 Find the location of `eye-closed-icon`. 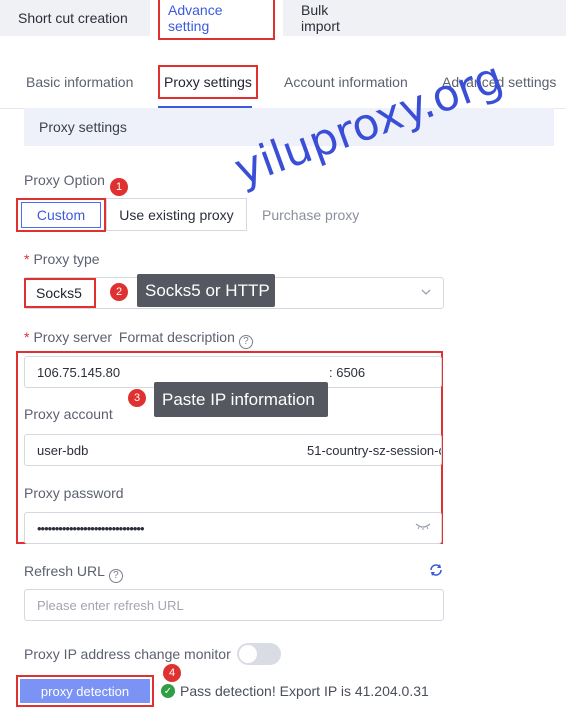

eye-closed-icon is located at coordinates (423, 527).